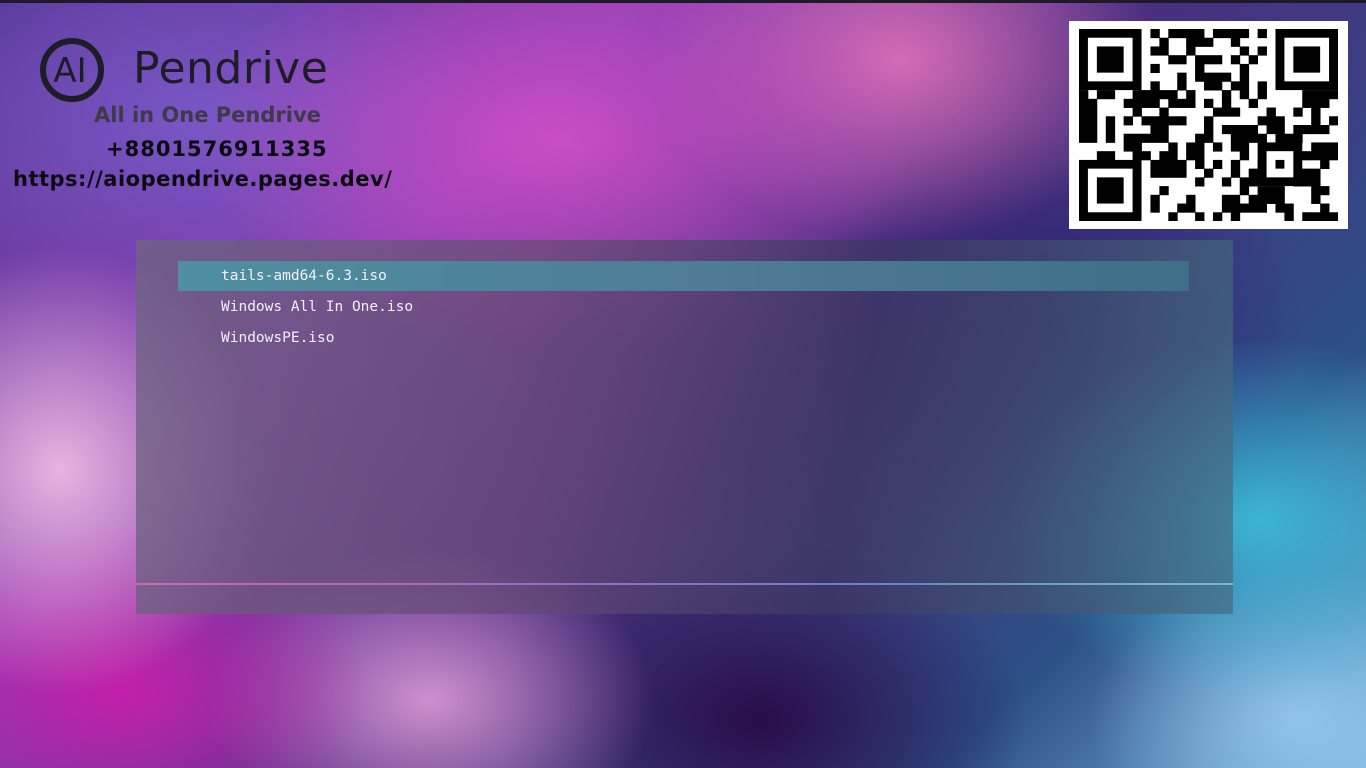  I want to click on svg-text: AI, so click(69, 71).